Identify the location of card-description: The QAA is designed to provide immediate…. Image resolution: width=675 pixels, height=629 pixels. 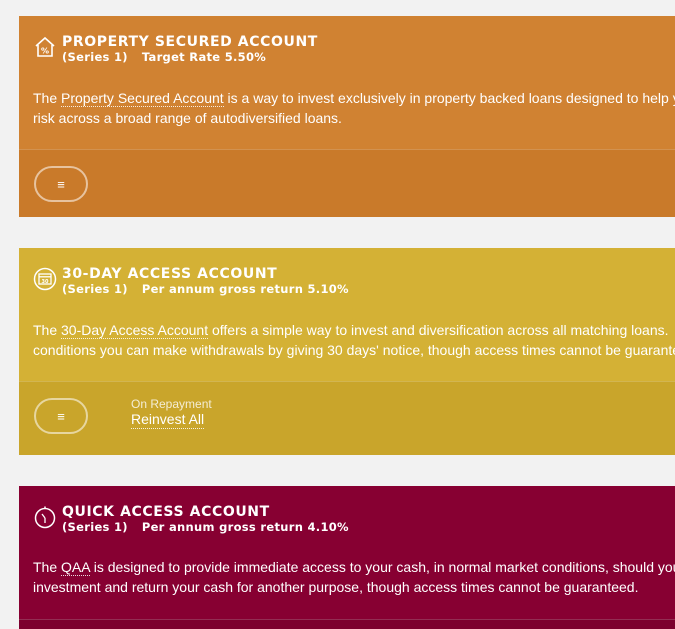
(354, 577).